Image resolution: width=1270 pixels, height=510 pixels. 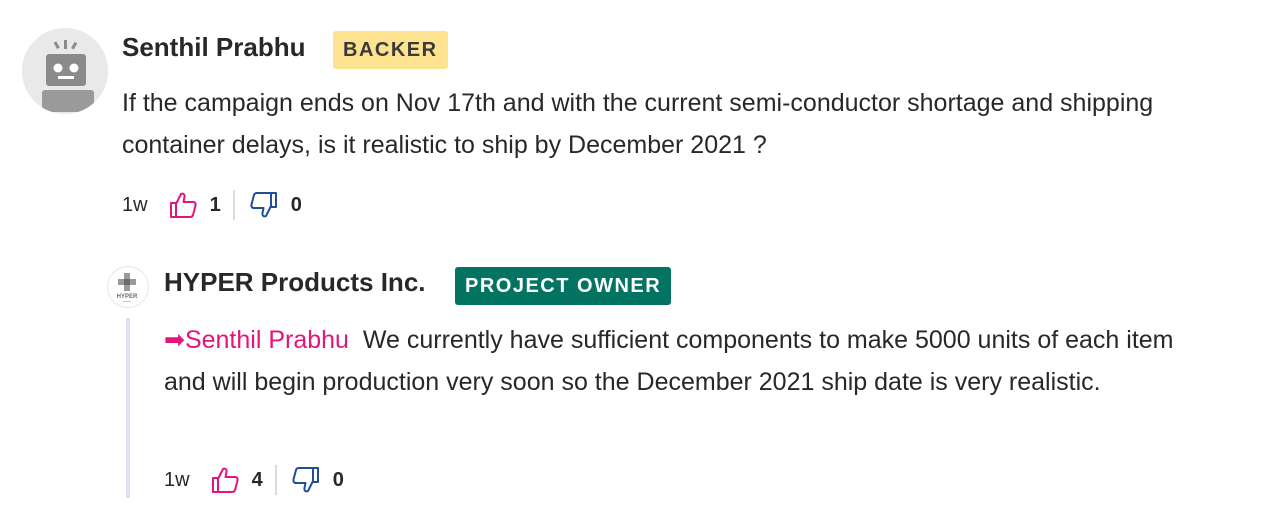 I want to click on project-owner-badge: PROJECT OWNER, so click(x=563, y=286).